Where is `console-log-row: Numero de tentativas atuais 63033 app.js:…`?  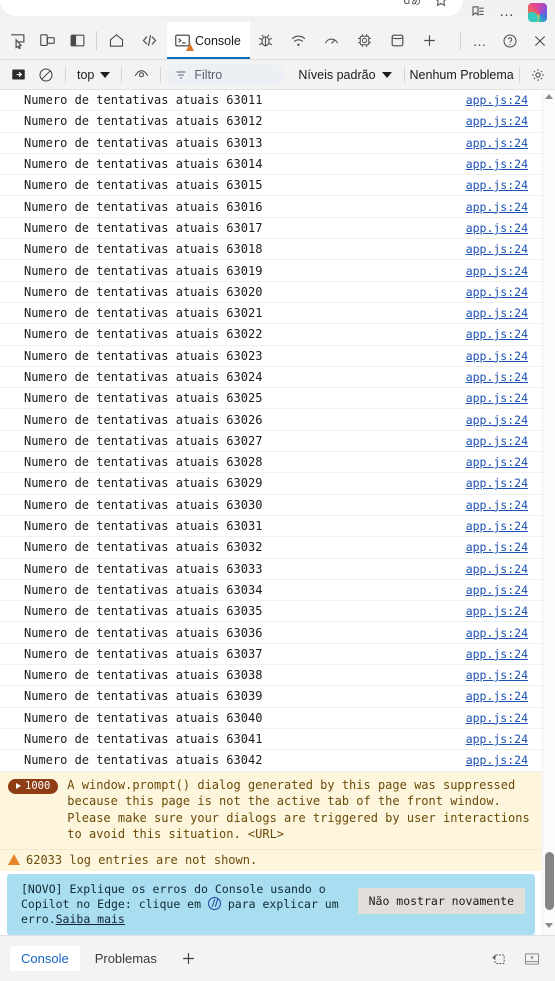 console-log-row: Numero de tentativas atuais 63033 app.js:… is located at coordinates (271, 569).